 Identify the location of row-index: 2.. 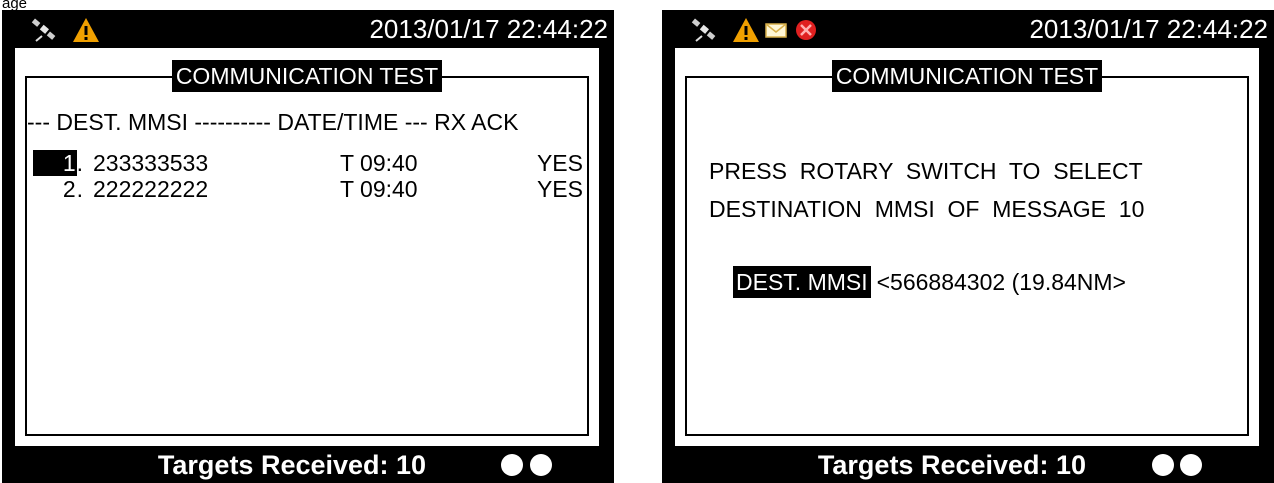
(55, 189).